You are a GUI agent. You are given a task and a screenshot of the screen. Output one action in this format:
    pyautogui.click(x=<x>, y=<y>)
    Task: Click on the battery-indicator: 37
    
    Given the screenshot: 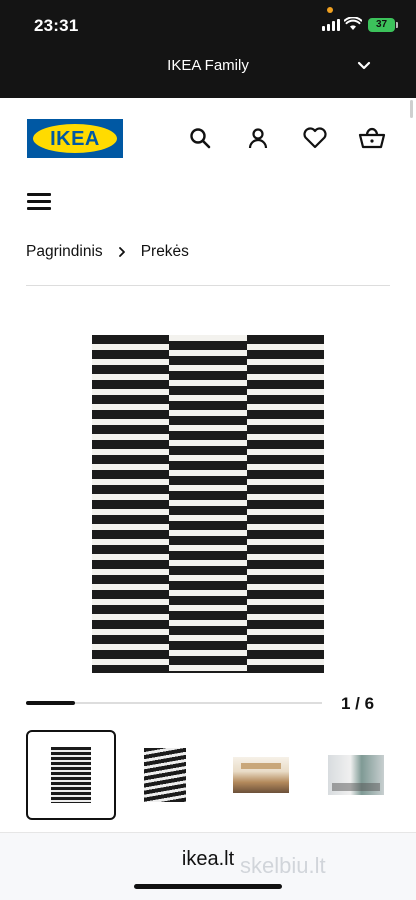 What is the action you would take?
    pyautogui.click(x=383, y=25)
    